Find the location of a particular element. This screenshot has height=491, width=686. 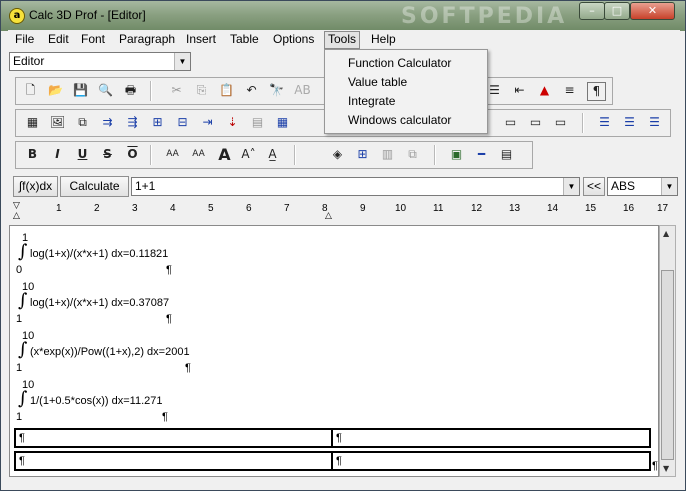

paragraph-mark-icon: ¶ is located at coordinates (596, 91).